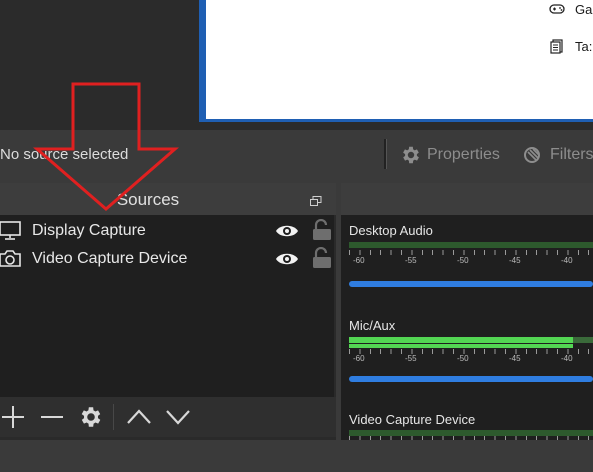 The image size is (593, 472). Describe the element at coordinates (10, 230) in the screenshot. I see `monitor-icon` at that location.